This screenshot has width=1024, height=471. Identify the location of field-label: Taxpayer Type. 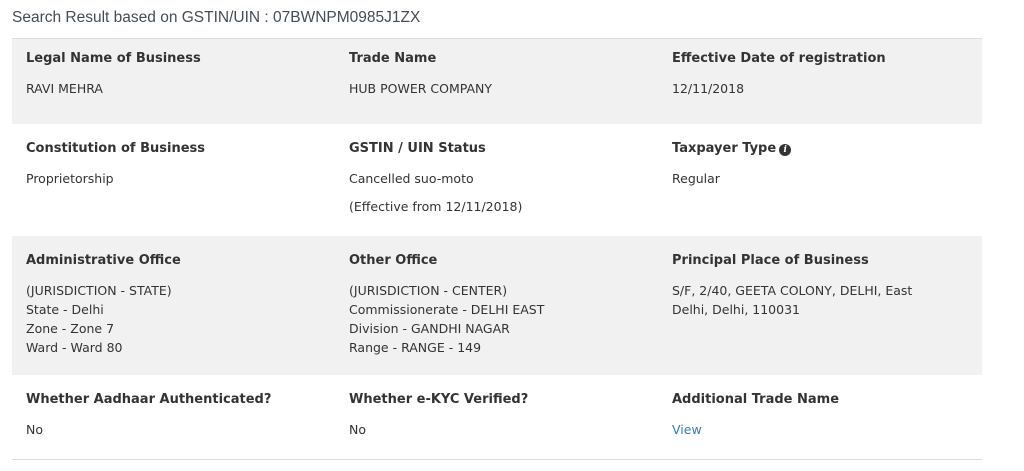
(724, 148).